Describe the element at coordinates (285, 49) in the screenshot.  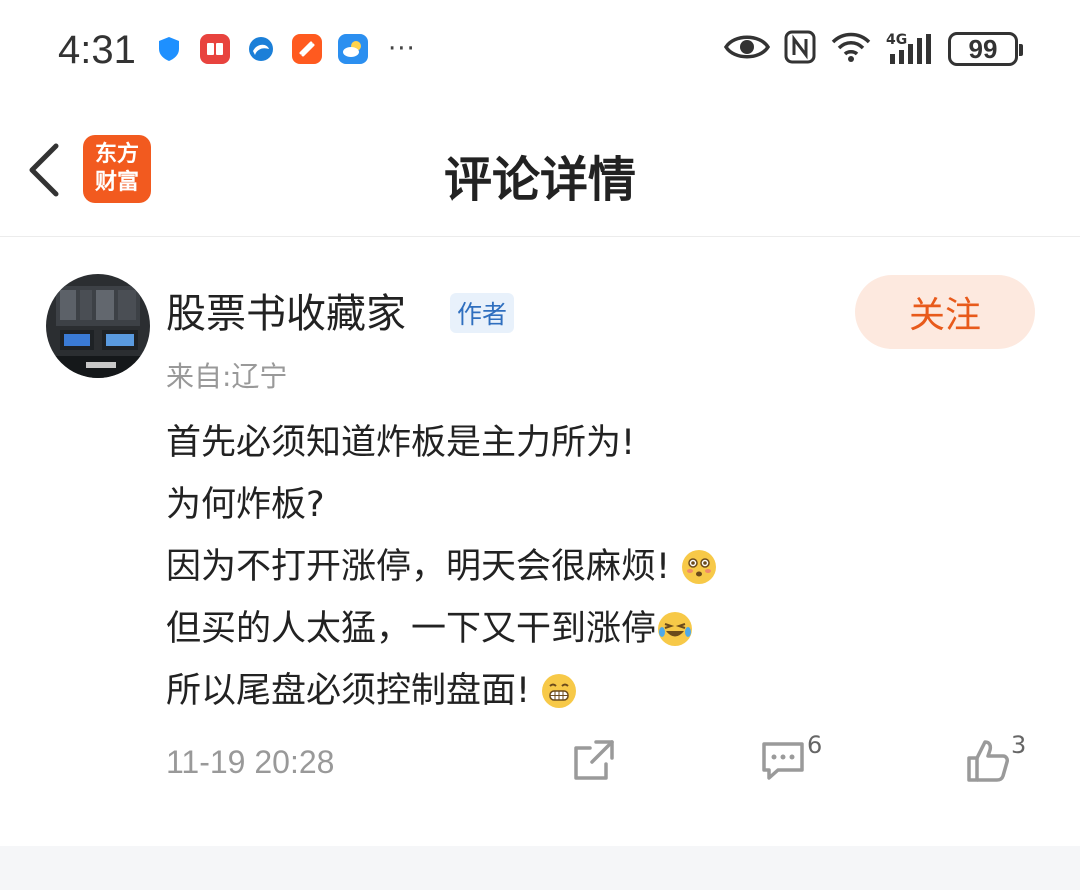
I see `notification-icons: ···` at that location.